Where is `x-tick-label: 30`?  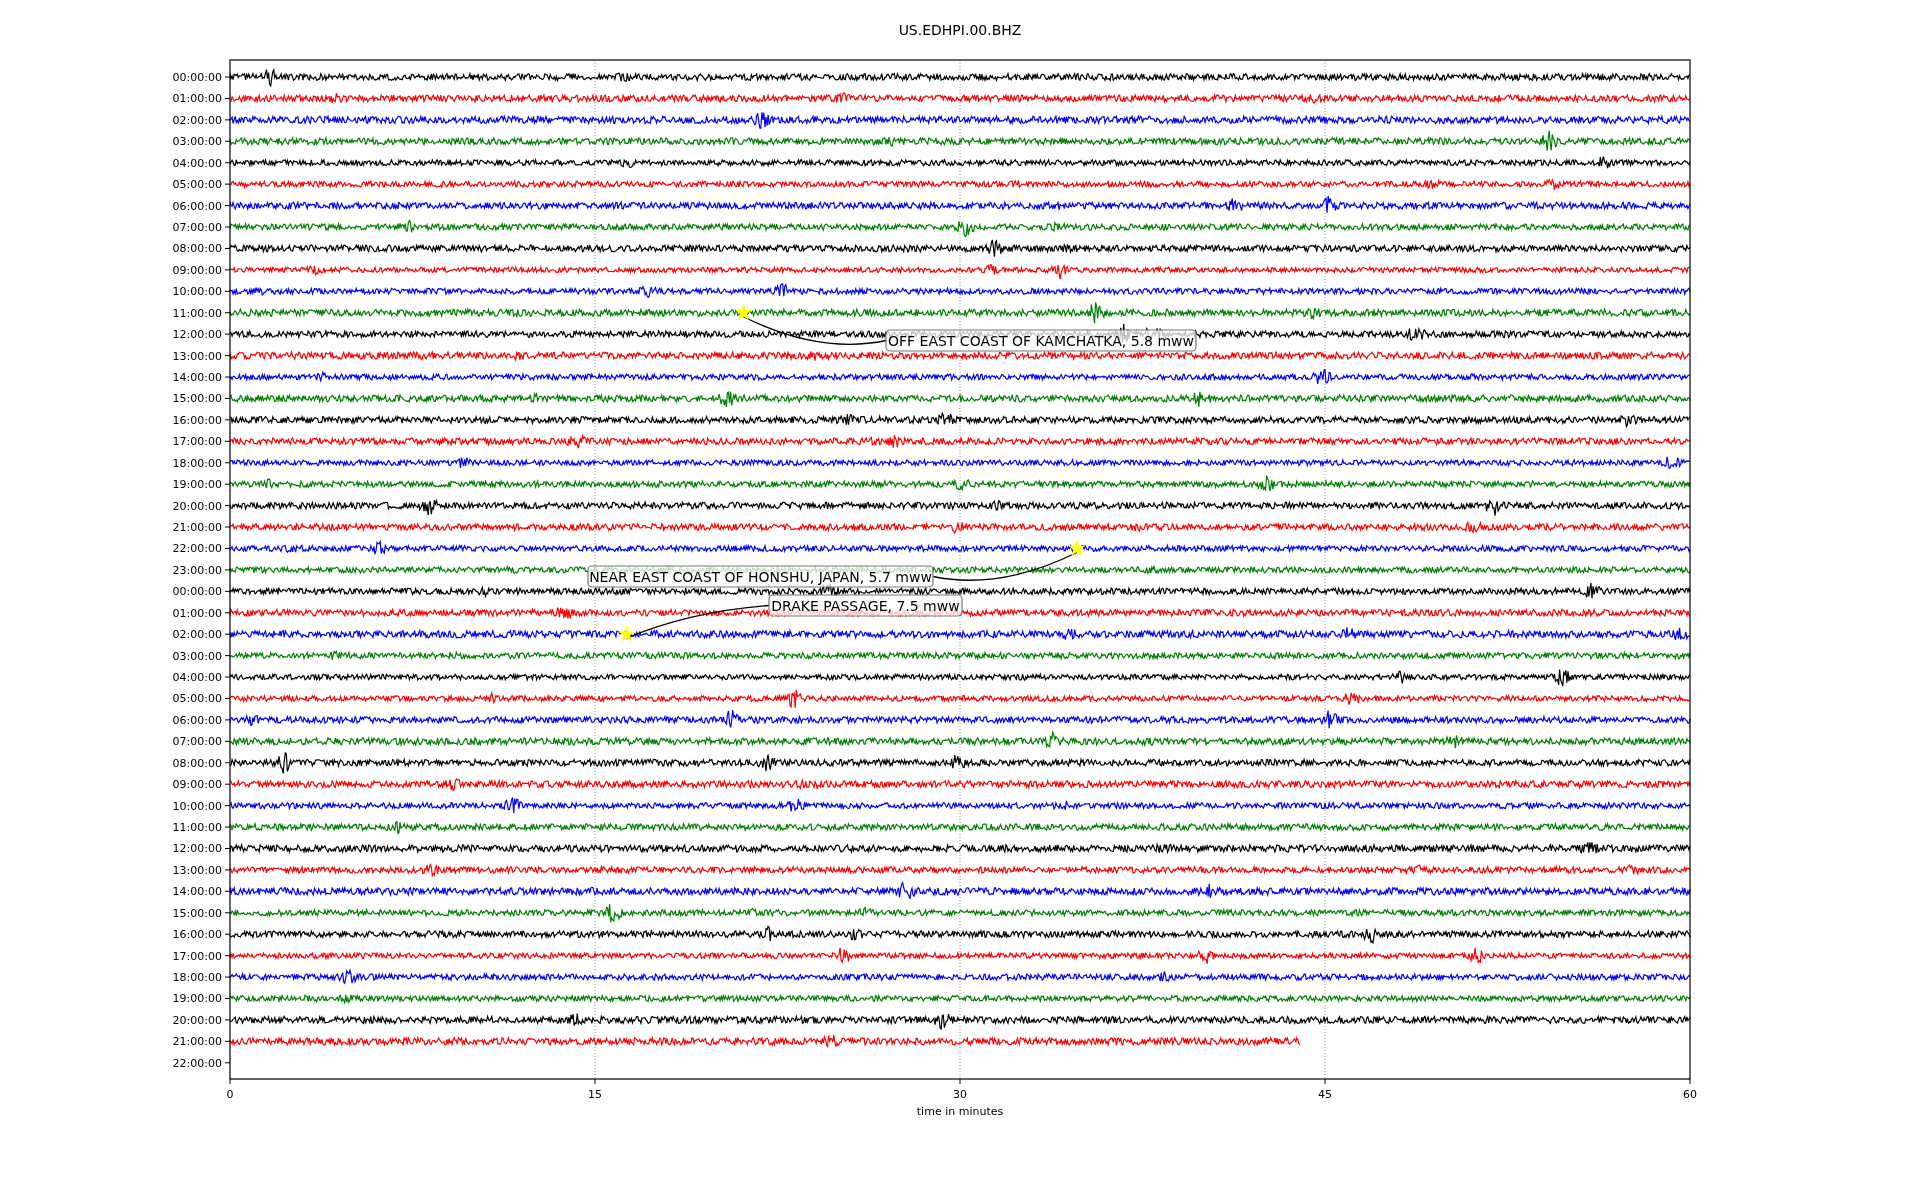
x-tick-label: 30 is located at coordinates (960, 1094).